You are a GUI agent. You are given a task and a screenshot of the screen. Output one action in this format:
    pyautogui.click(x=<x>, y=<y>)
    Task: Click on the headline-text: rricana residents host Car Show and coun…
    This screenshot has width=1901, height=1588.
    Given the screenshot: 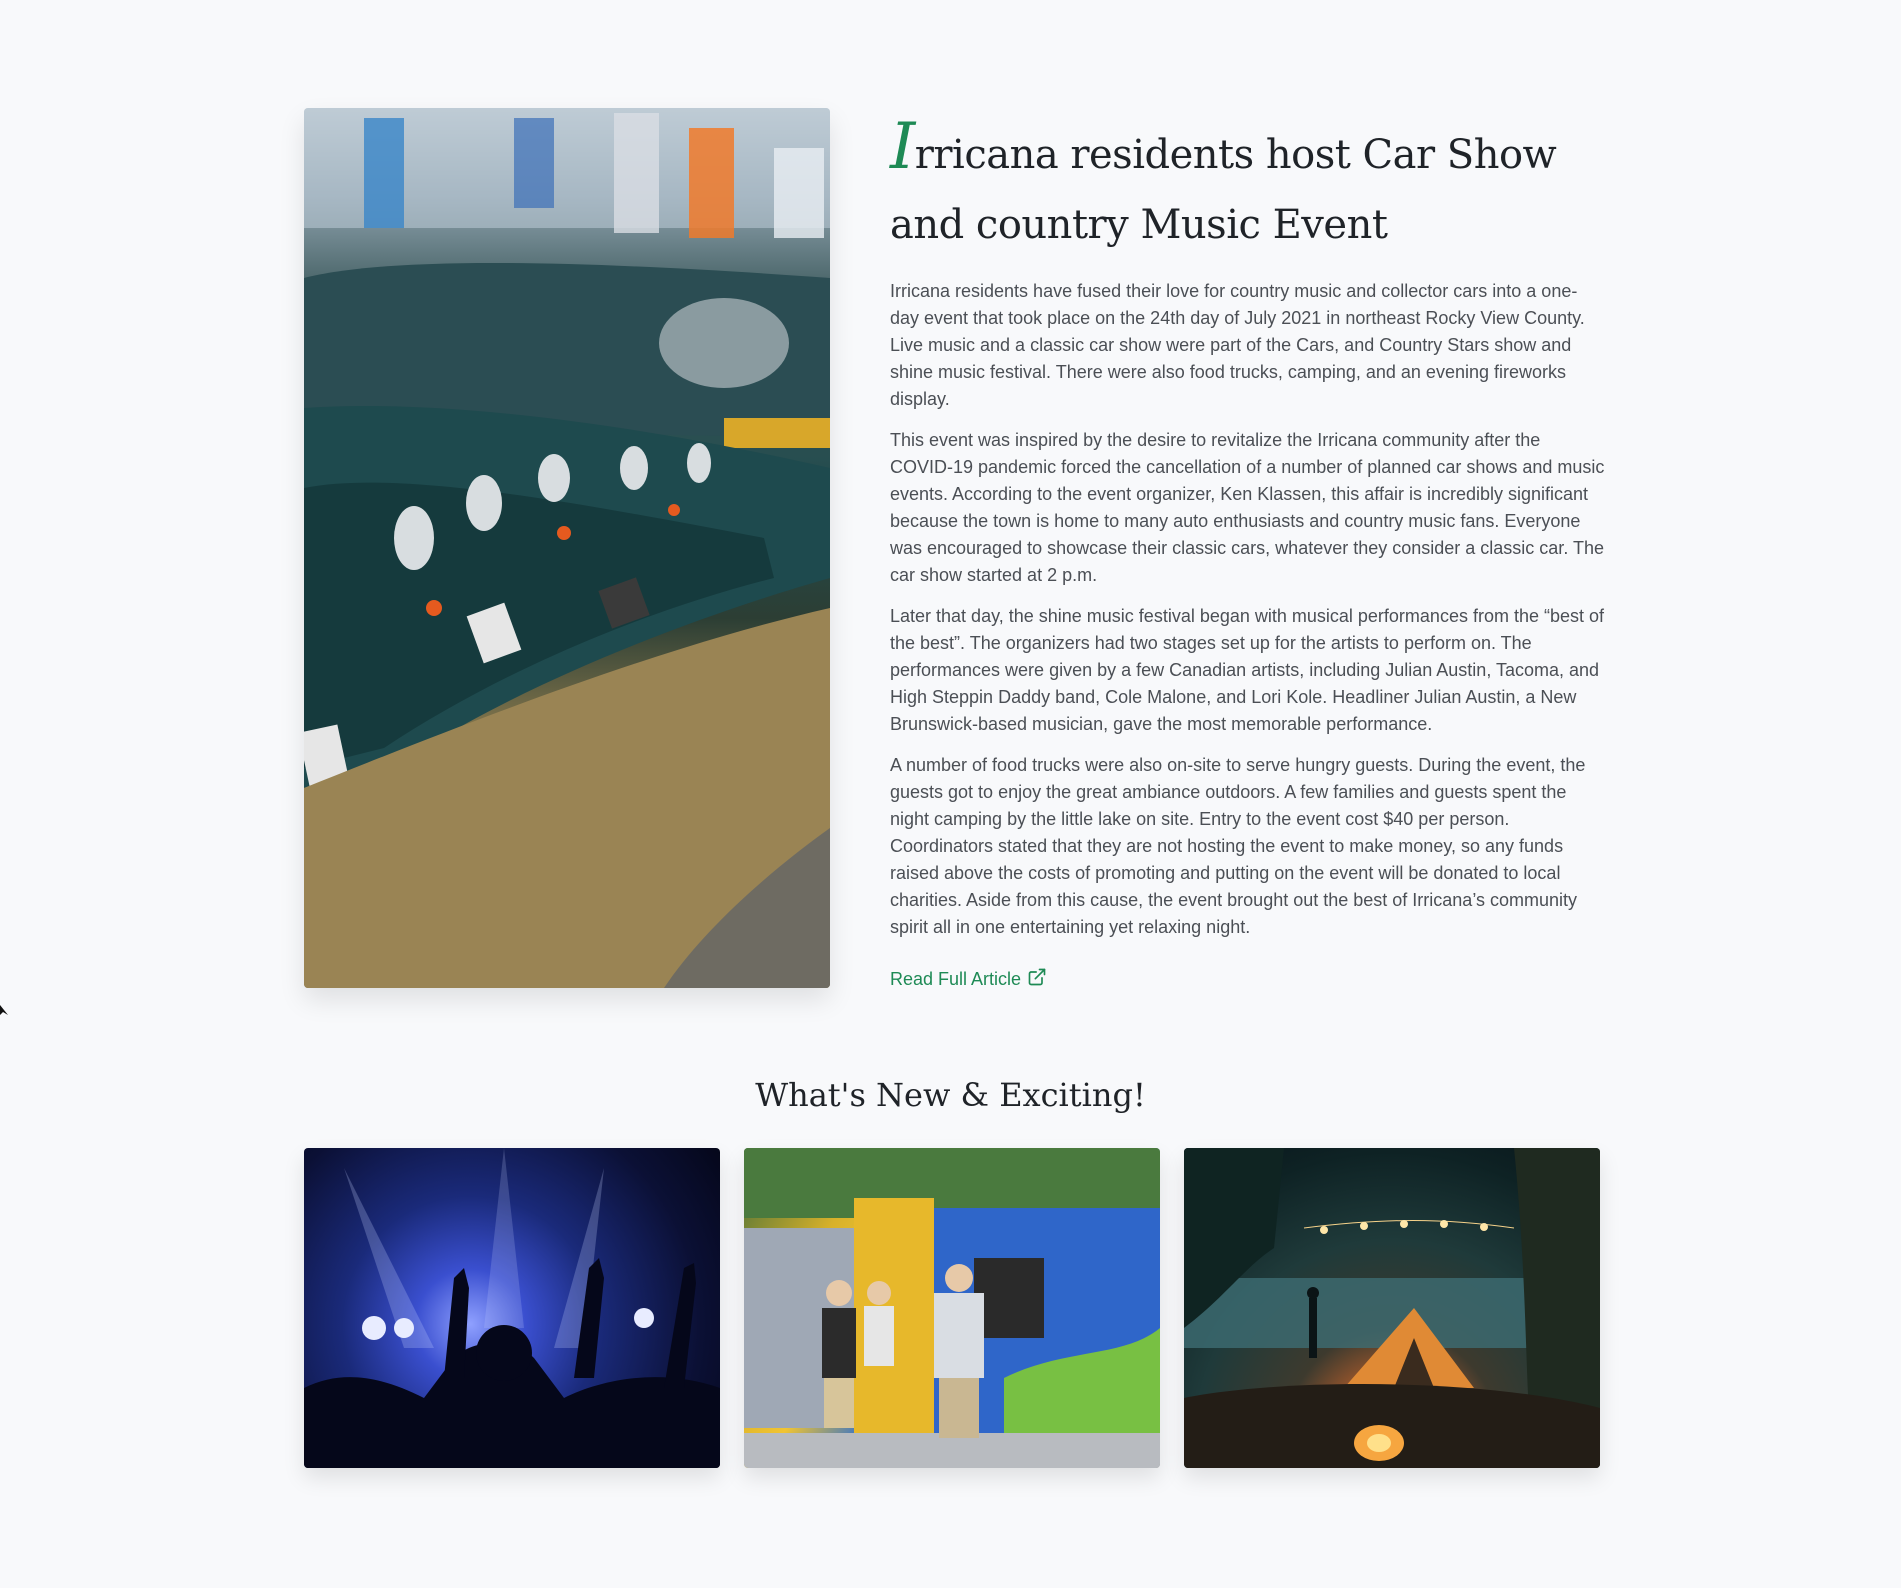 What is the action you would take?
    pyautogui.click(x=1223, y=190)
    